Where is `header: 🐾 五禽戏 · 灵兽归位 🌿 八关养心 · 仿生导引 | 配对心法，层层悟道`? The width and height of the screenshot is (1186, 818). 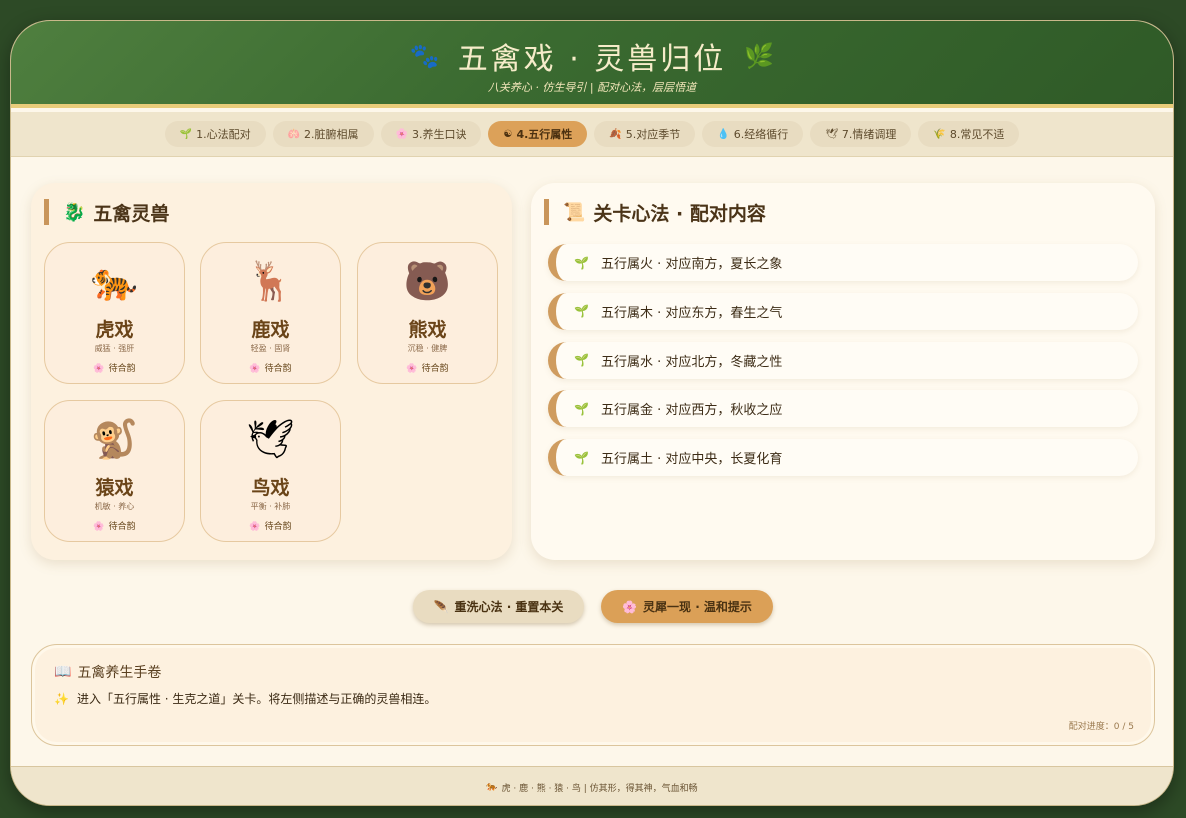 header: 🐾 五禽戏 · 灵兽归位 🌿 八关养心 · 仿生导引 | 配对心法，层层悟道 is located at coordinates (592, 64).